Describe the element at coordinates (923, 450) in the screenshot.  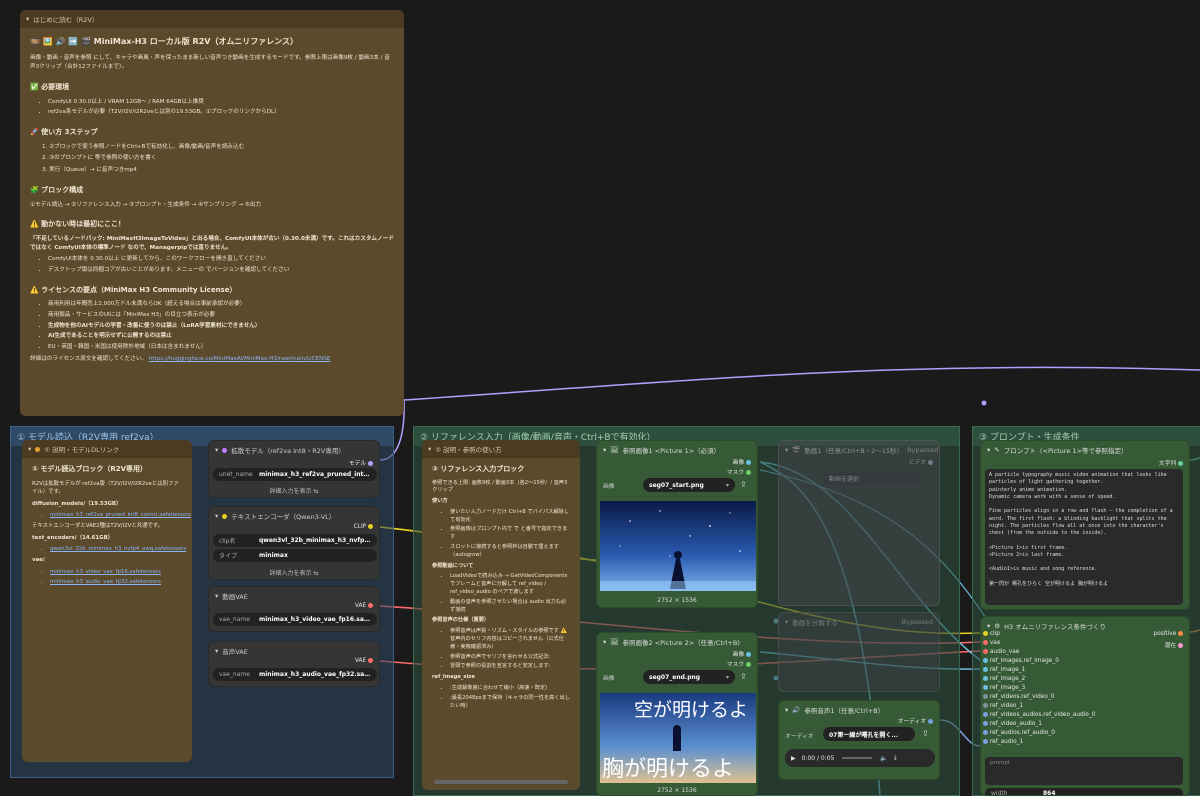
I see `bypassed-badge: Bypassed ⊘` at that location.